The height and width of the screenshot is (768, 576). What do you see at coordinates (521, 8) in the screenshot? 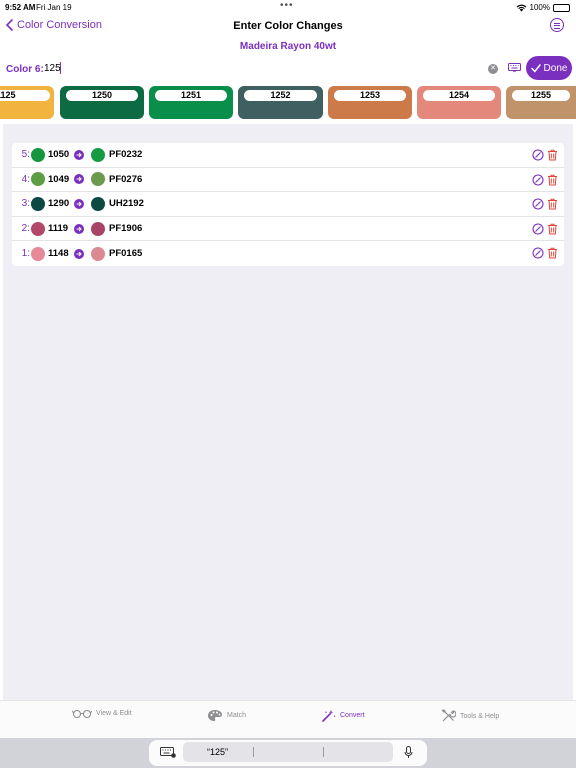
I see `wifi-icon` at bounding box center [521, 8].